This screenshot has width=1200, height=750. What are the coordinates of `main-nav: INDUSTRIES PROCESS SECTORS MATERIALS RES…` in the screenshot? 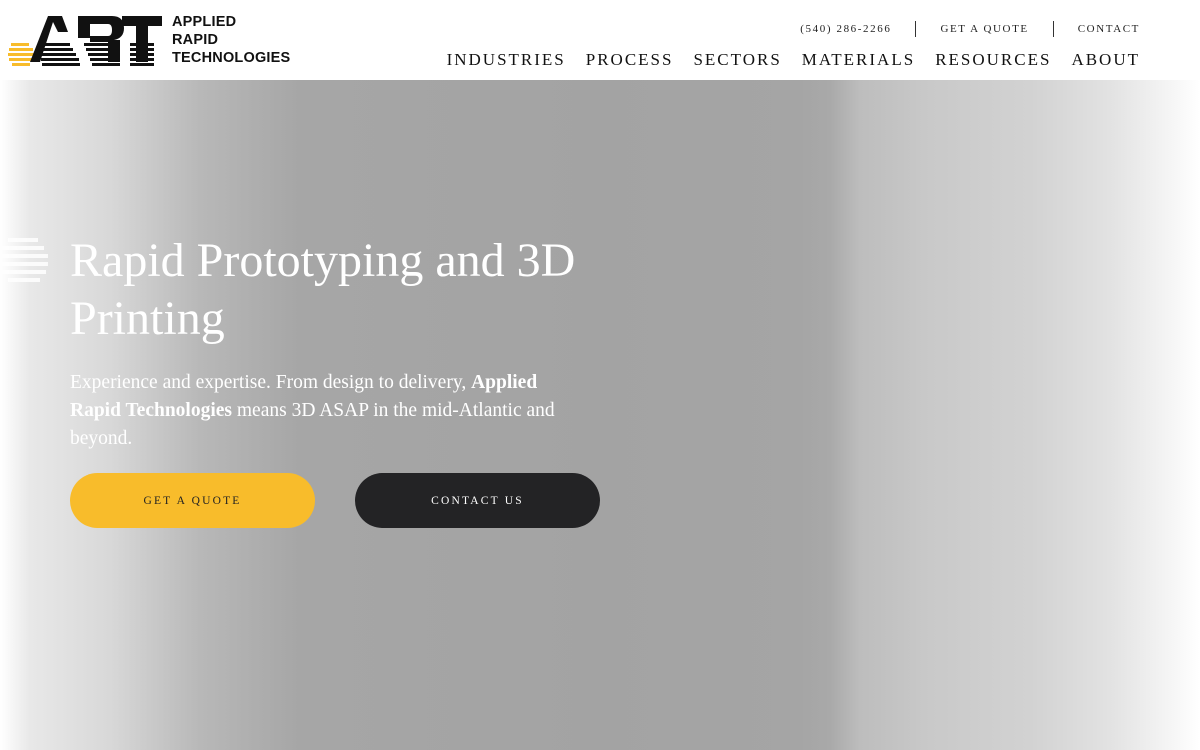 It's located at (783, 60).